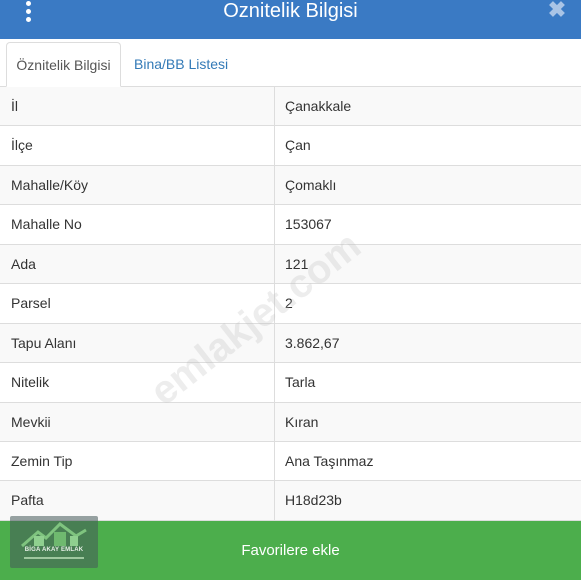 This screenshot has height=580, width=581. I want to click on attribute-value: Tarla, so click(300, 382).